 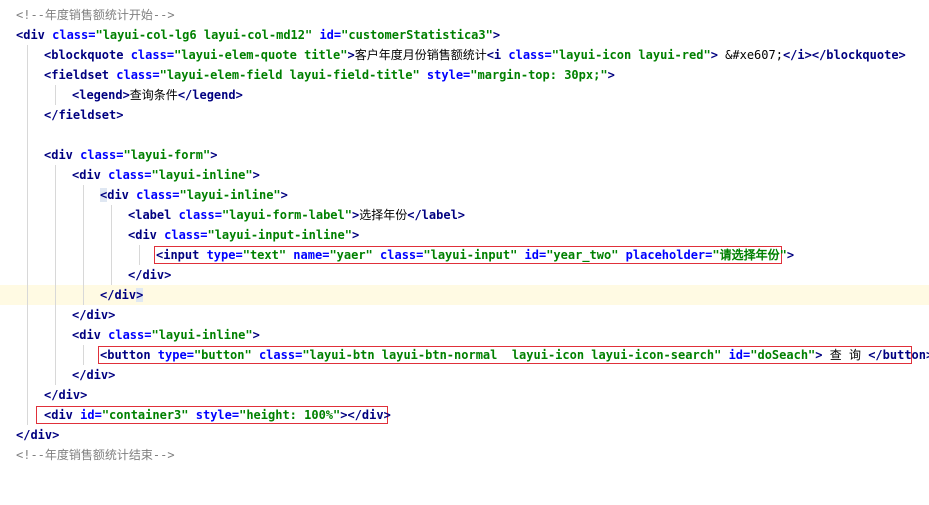 What do you see at coordinates (264, 255) in the screenshot?
I see `value-type: "text"` at bounding box center [264, 255].